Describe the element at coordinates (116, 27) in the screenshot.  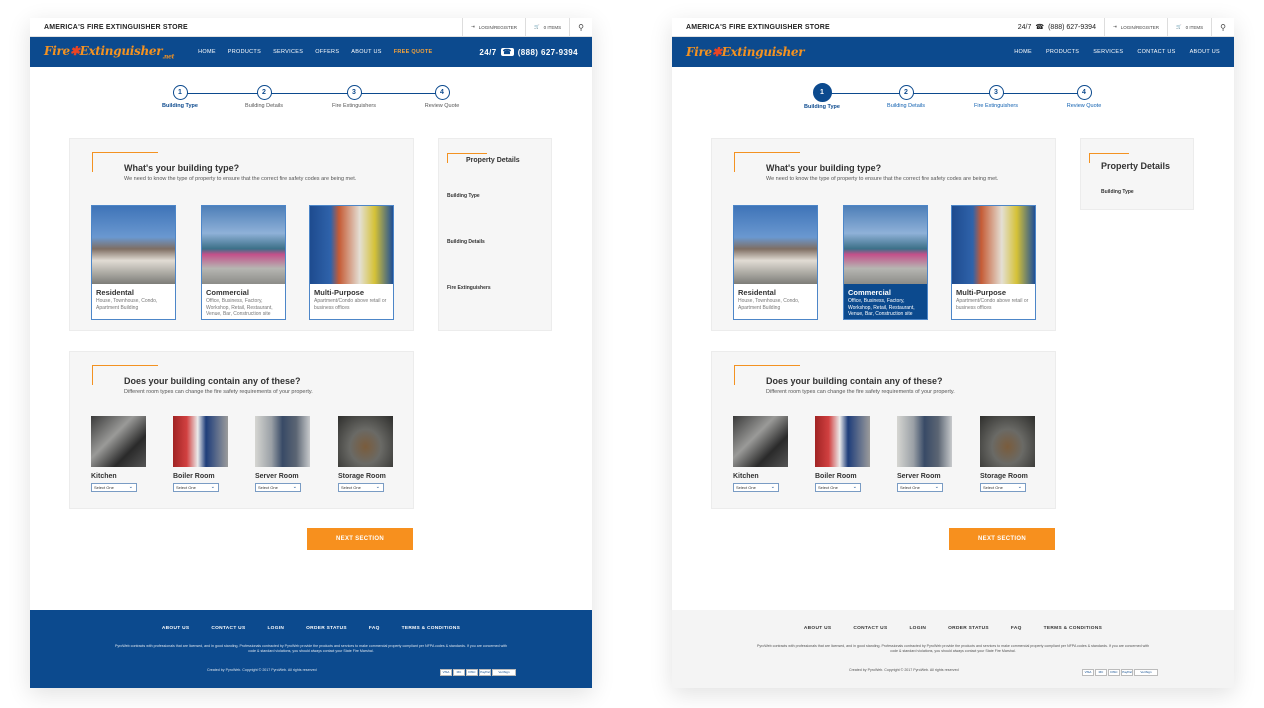
I see `store-name: AMERICA'S FIRE EXTINGUISHER STORE` at that location.